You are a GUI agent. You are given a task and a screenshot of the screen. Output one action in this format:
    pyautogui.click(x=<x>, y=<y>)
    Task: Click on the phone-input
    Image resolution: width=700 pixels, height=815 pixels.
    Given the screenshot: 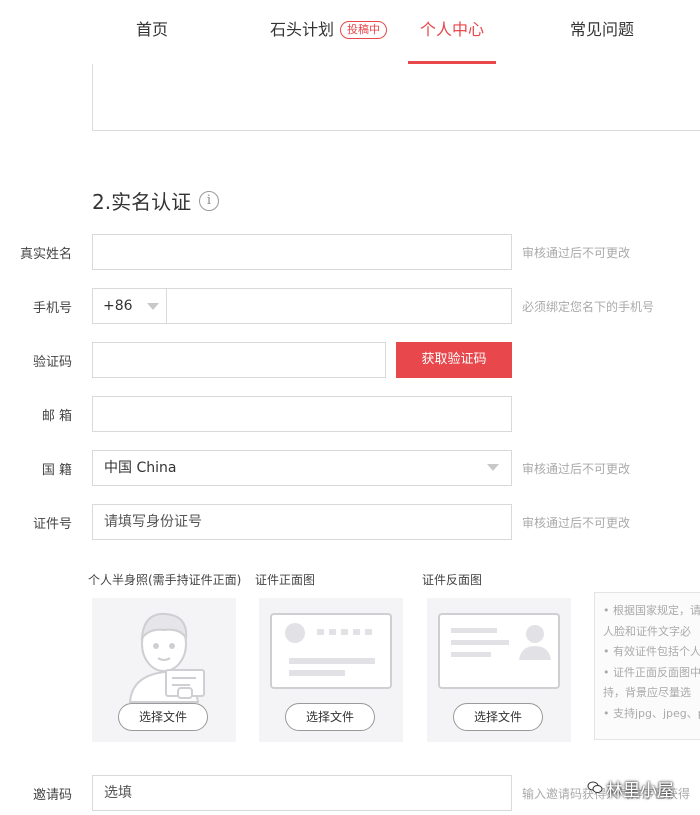 What is the action you would take?
    pyautogui.click(x=339, y=306)
    